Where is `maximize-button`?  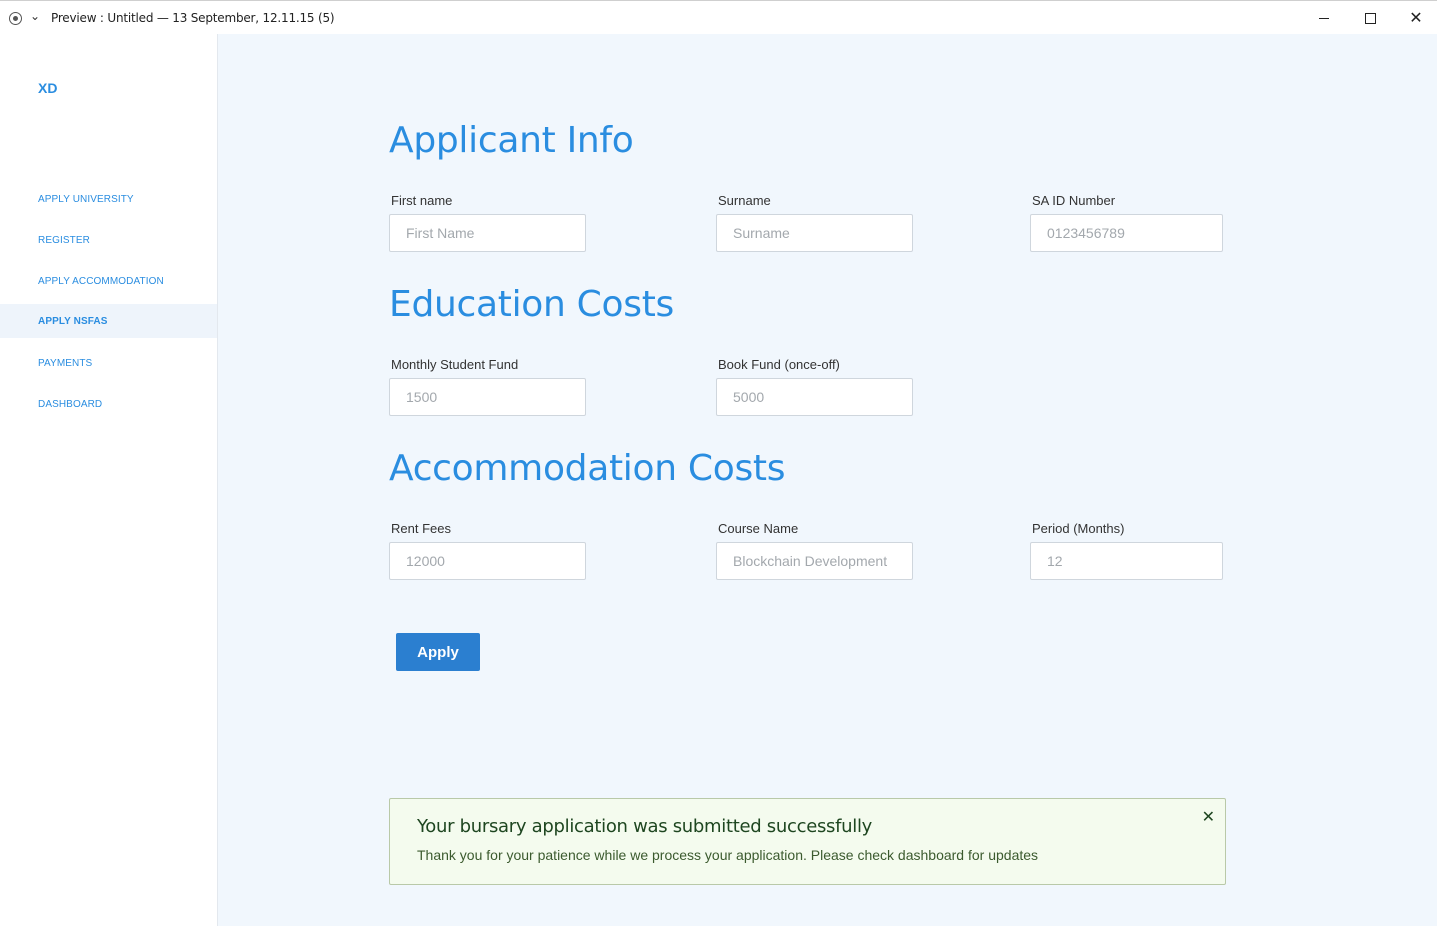 maximize-button is located at coordinates (1370, 18).